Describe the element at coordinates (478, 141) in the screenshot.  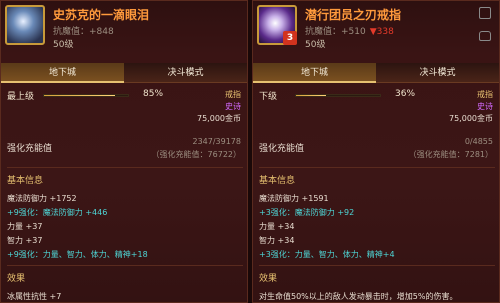
I see `enhance-value: 0/4855` at that location.